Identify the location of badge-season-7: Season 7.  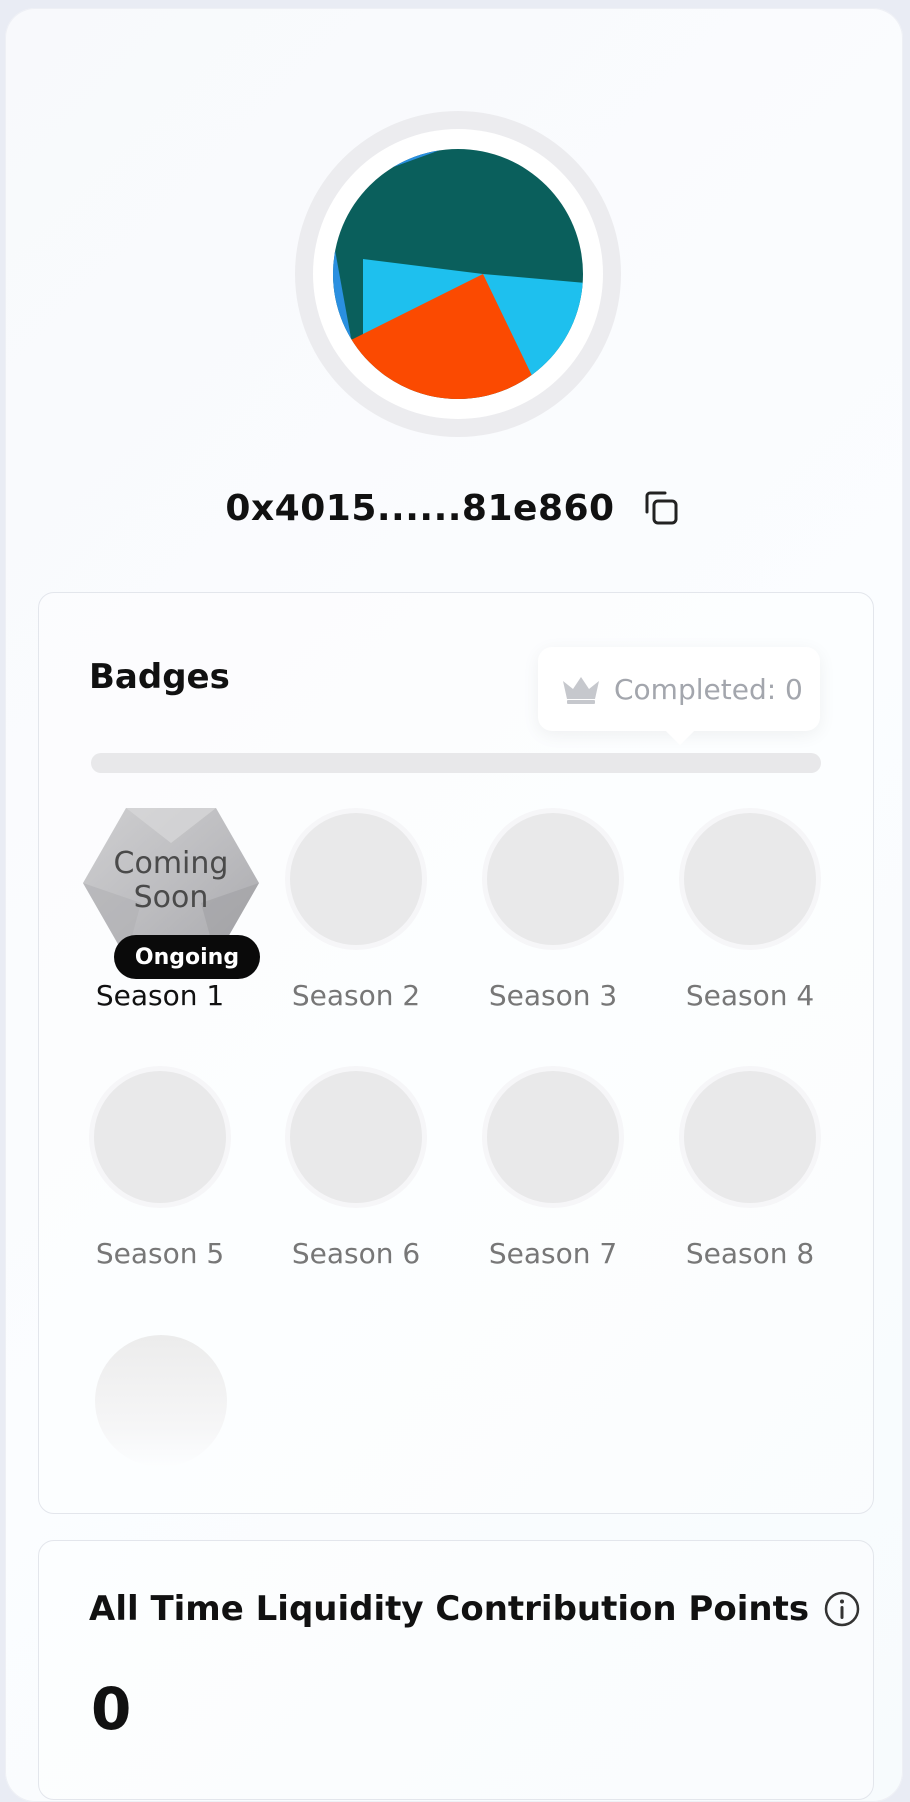
(552, 1181).